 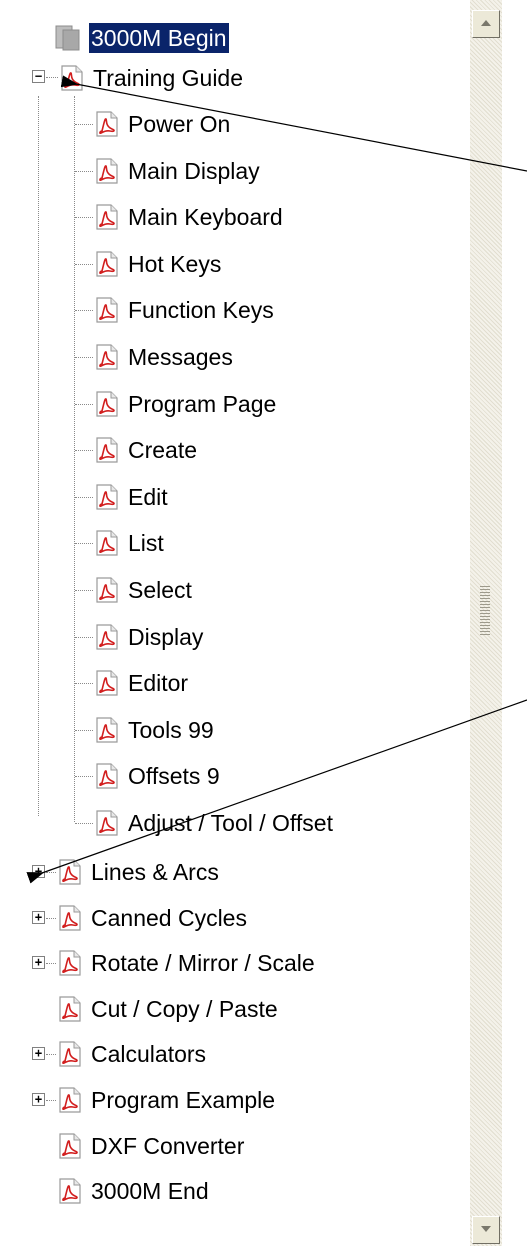 I want to click on tree-item-main-display: Main Display, so click(x=177, y=171).